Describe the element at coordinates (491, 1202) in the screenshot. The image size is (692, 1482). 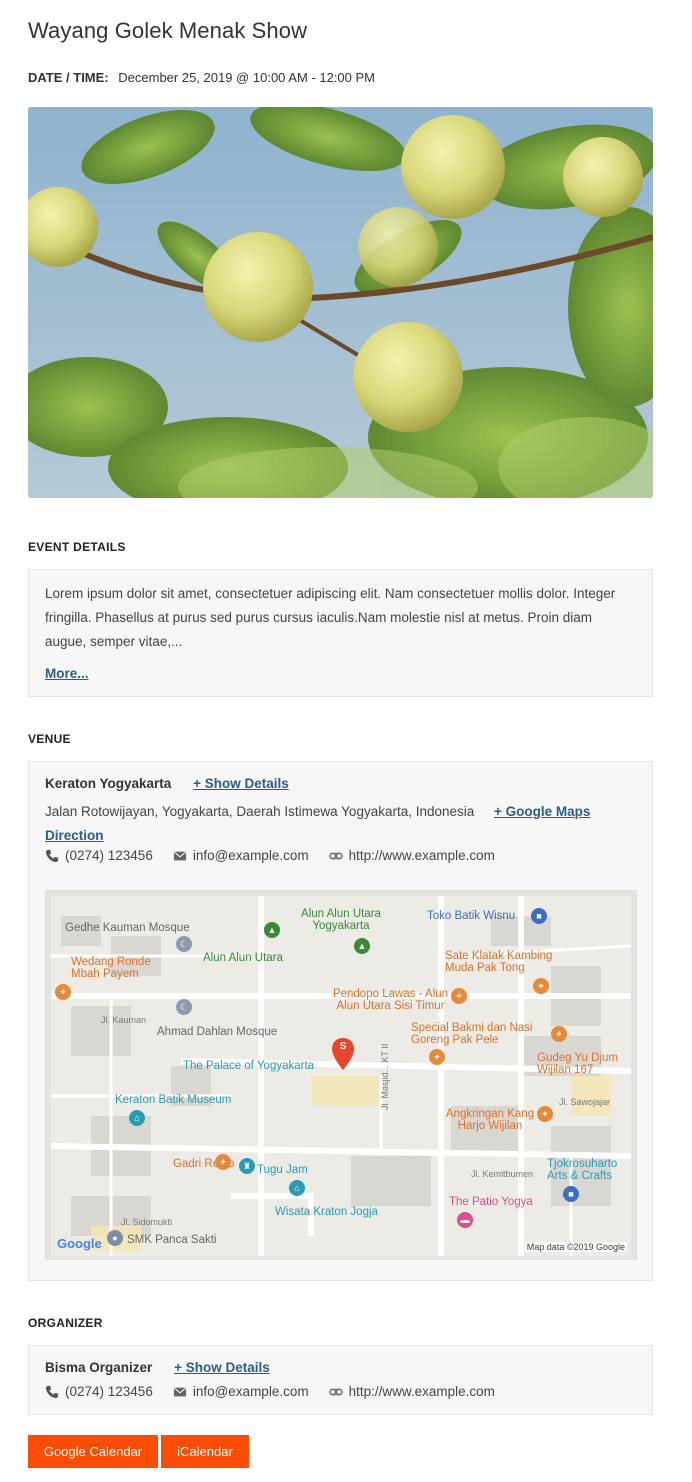
I see `map-label-patio: The Patio Yogya` at that location.